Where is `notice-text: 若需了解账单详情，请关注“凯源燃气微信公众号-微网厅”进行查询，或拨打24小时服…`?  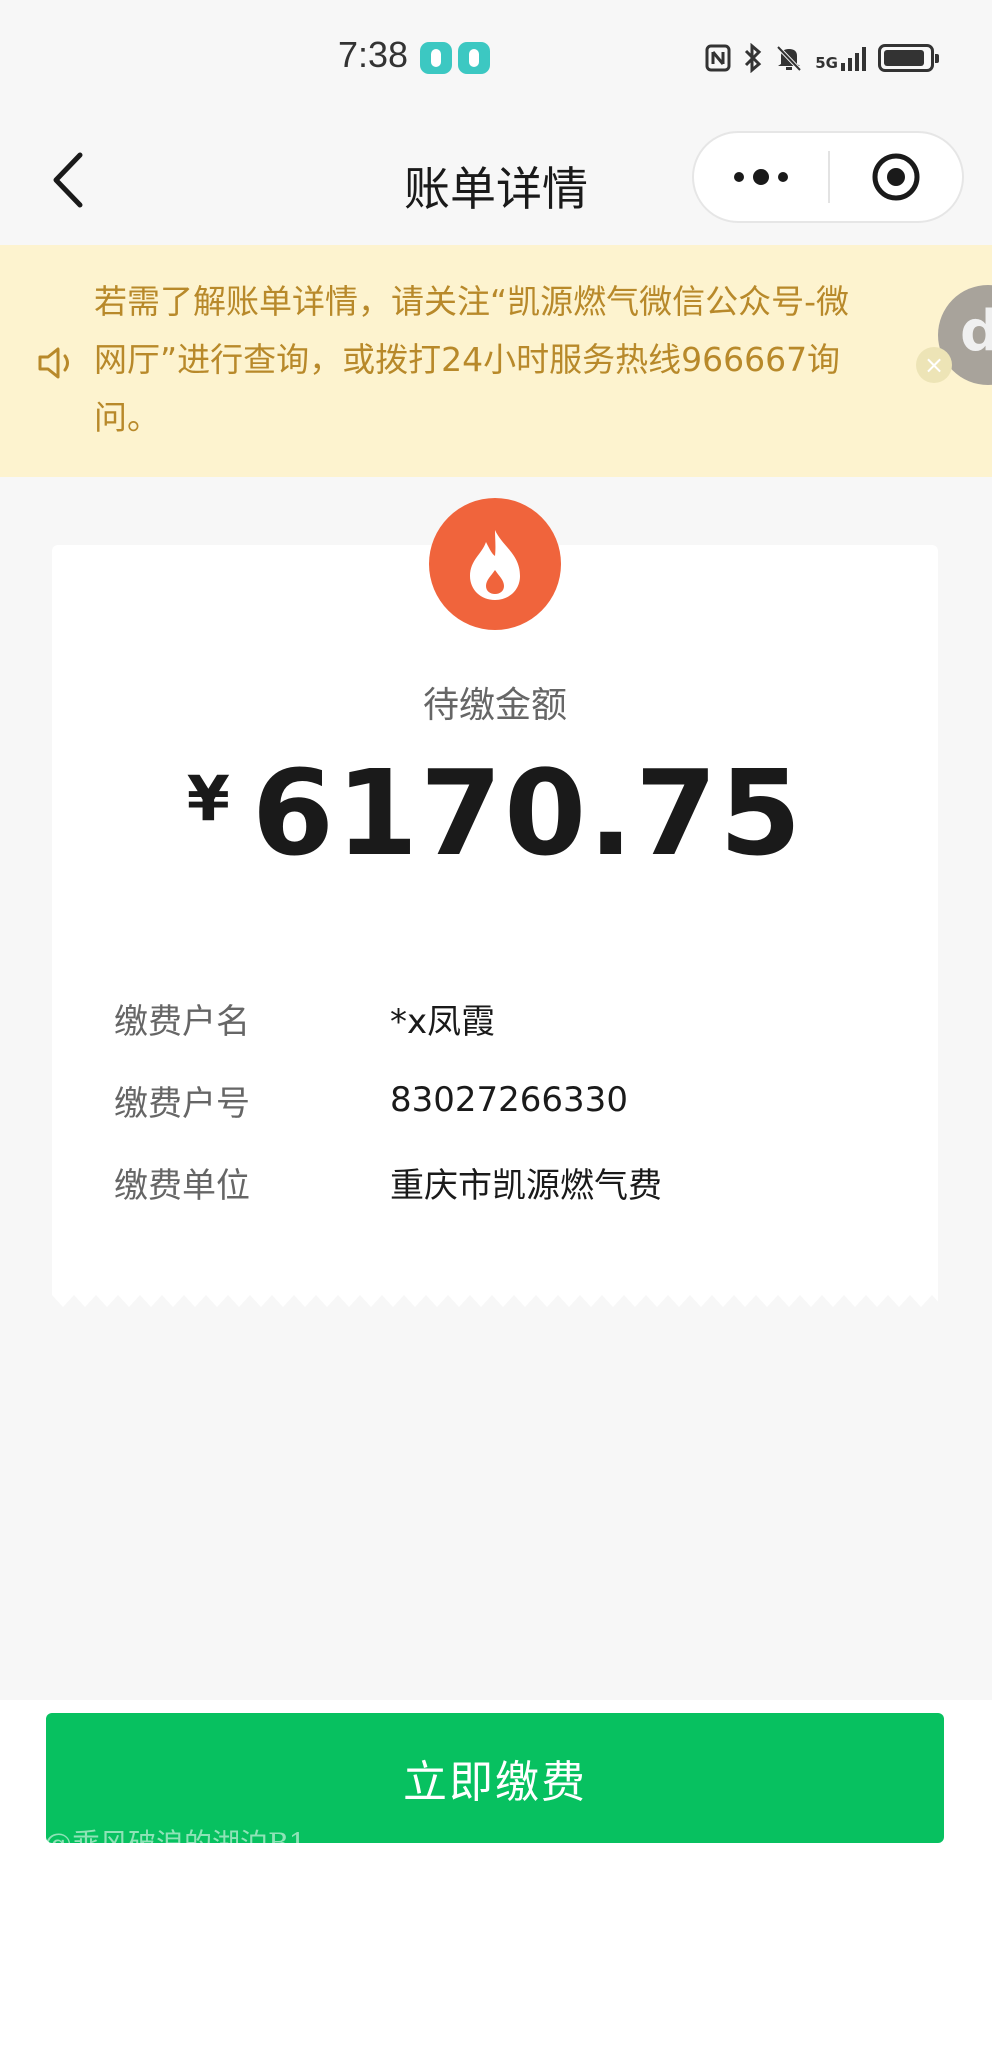
notice-text: 若需了解账单详情，请关注“凯源燃气微信公众号-微网厅”进行查询，或拨打24小时服… is located at coordinates (472, 359).